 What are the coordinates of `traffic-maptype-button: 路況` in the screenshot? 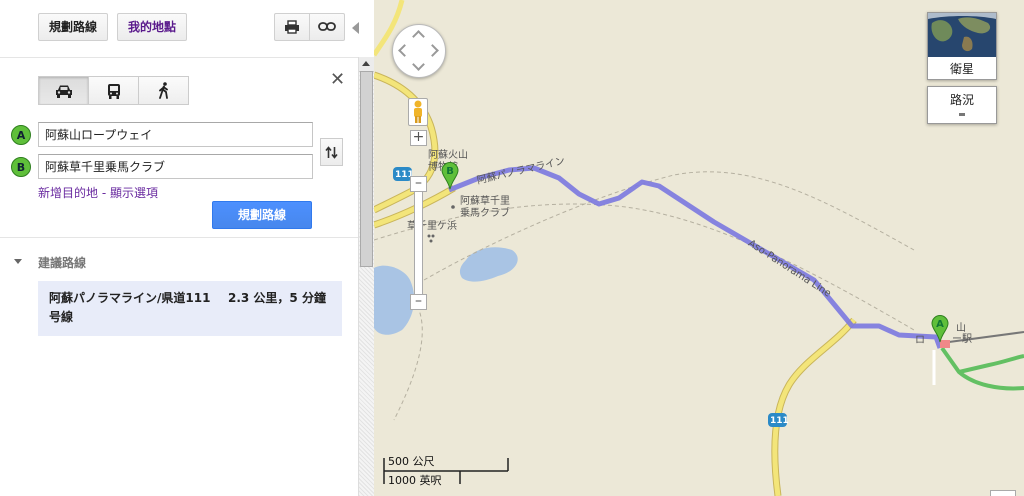 It's located at (962, 105).